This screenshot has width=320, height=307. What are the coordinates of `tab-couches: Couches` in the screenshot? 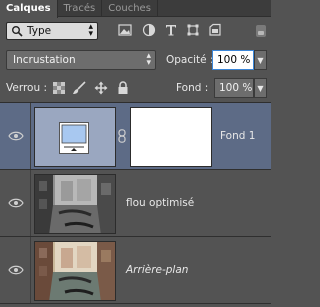 It's located at (130, 8).